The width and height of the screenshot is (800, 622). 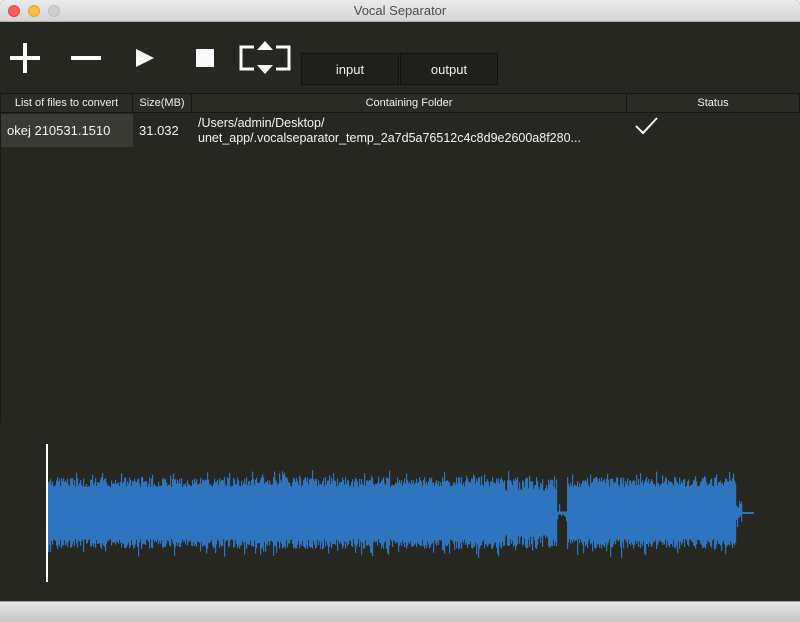 What do you see at coordinates (350, 69) in the screenshot?
I see `input-button: input` at bounding box center [350, 69].